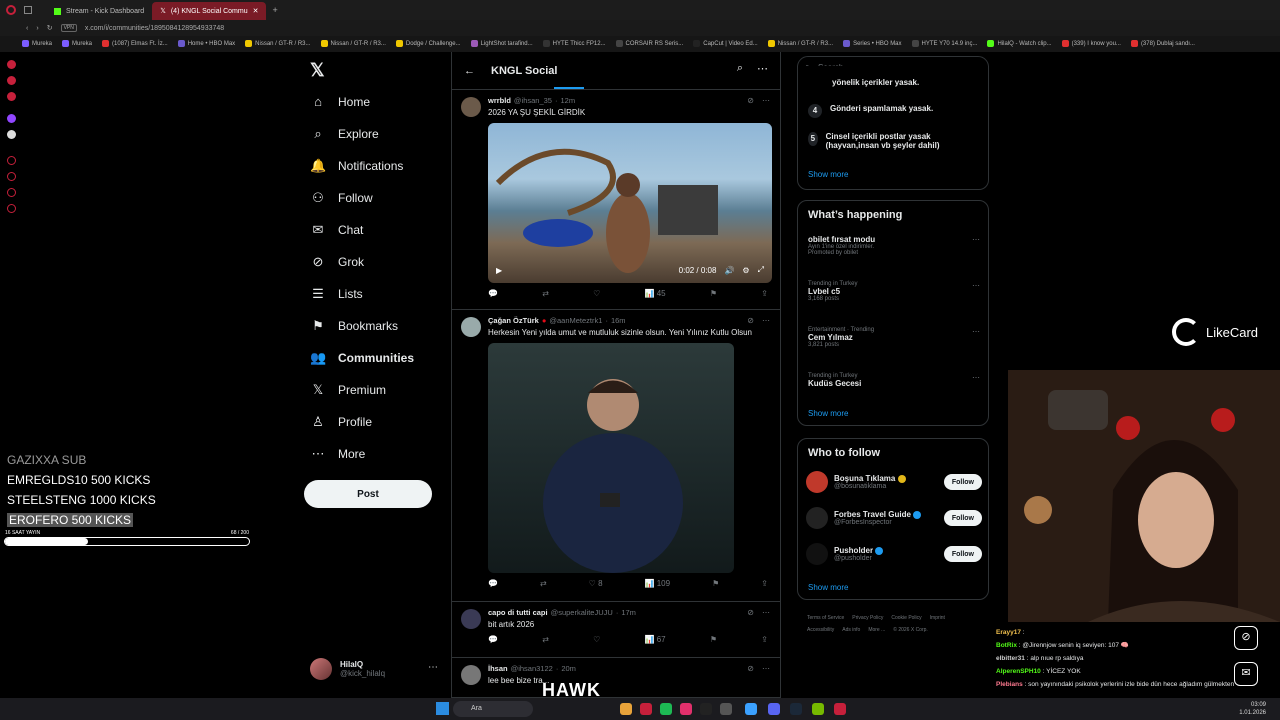 The width and height of the screenshot is (1280, 720). Describe the element at coordinates (872, 44) in the screenshot. I see `bookmark-item: Series • HBO Max` at that location.